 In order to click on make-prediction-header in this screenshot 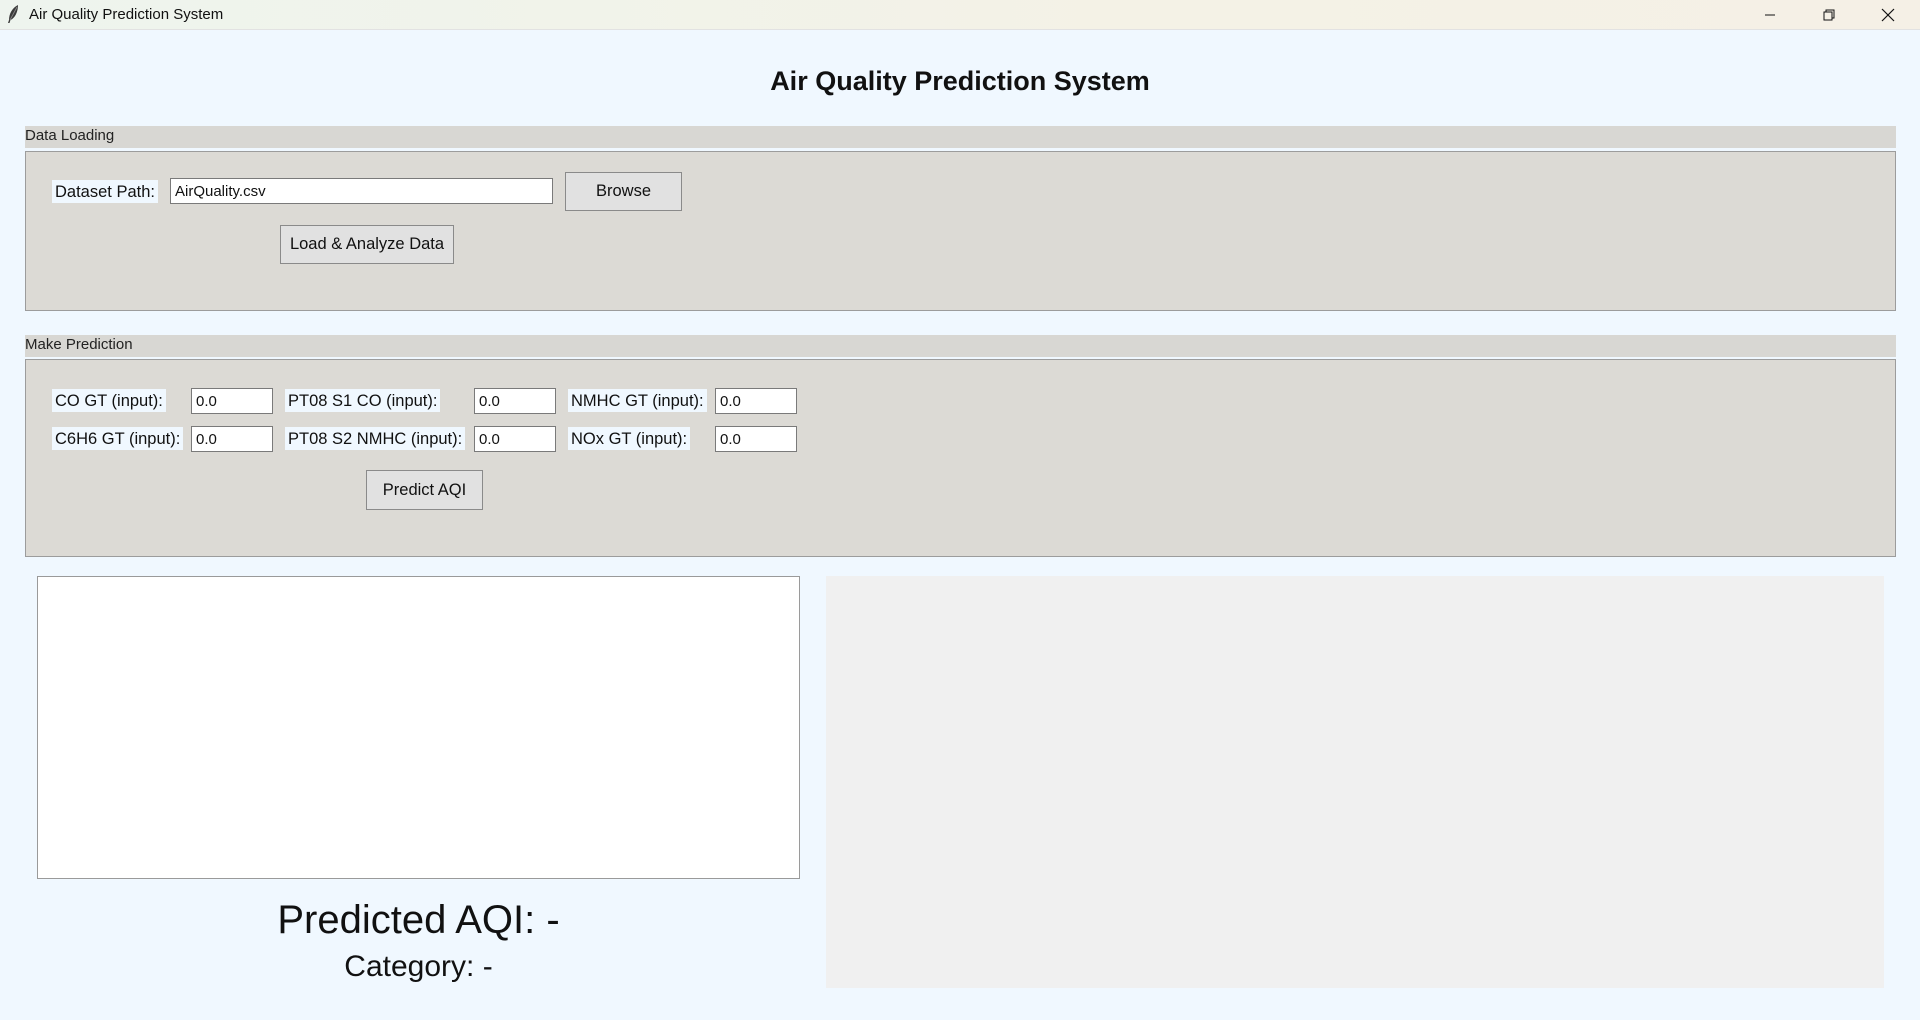, I will do `click(960, 346)`.